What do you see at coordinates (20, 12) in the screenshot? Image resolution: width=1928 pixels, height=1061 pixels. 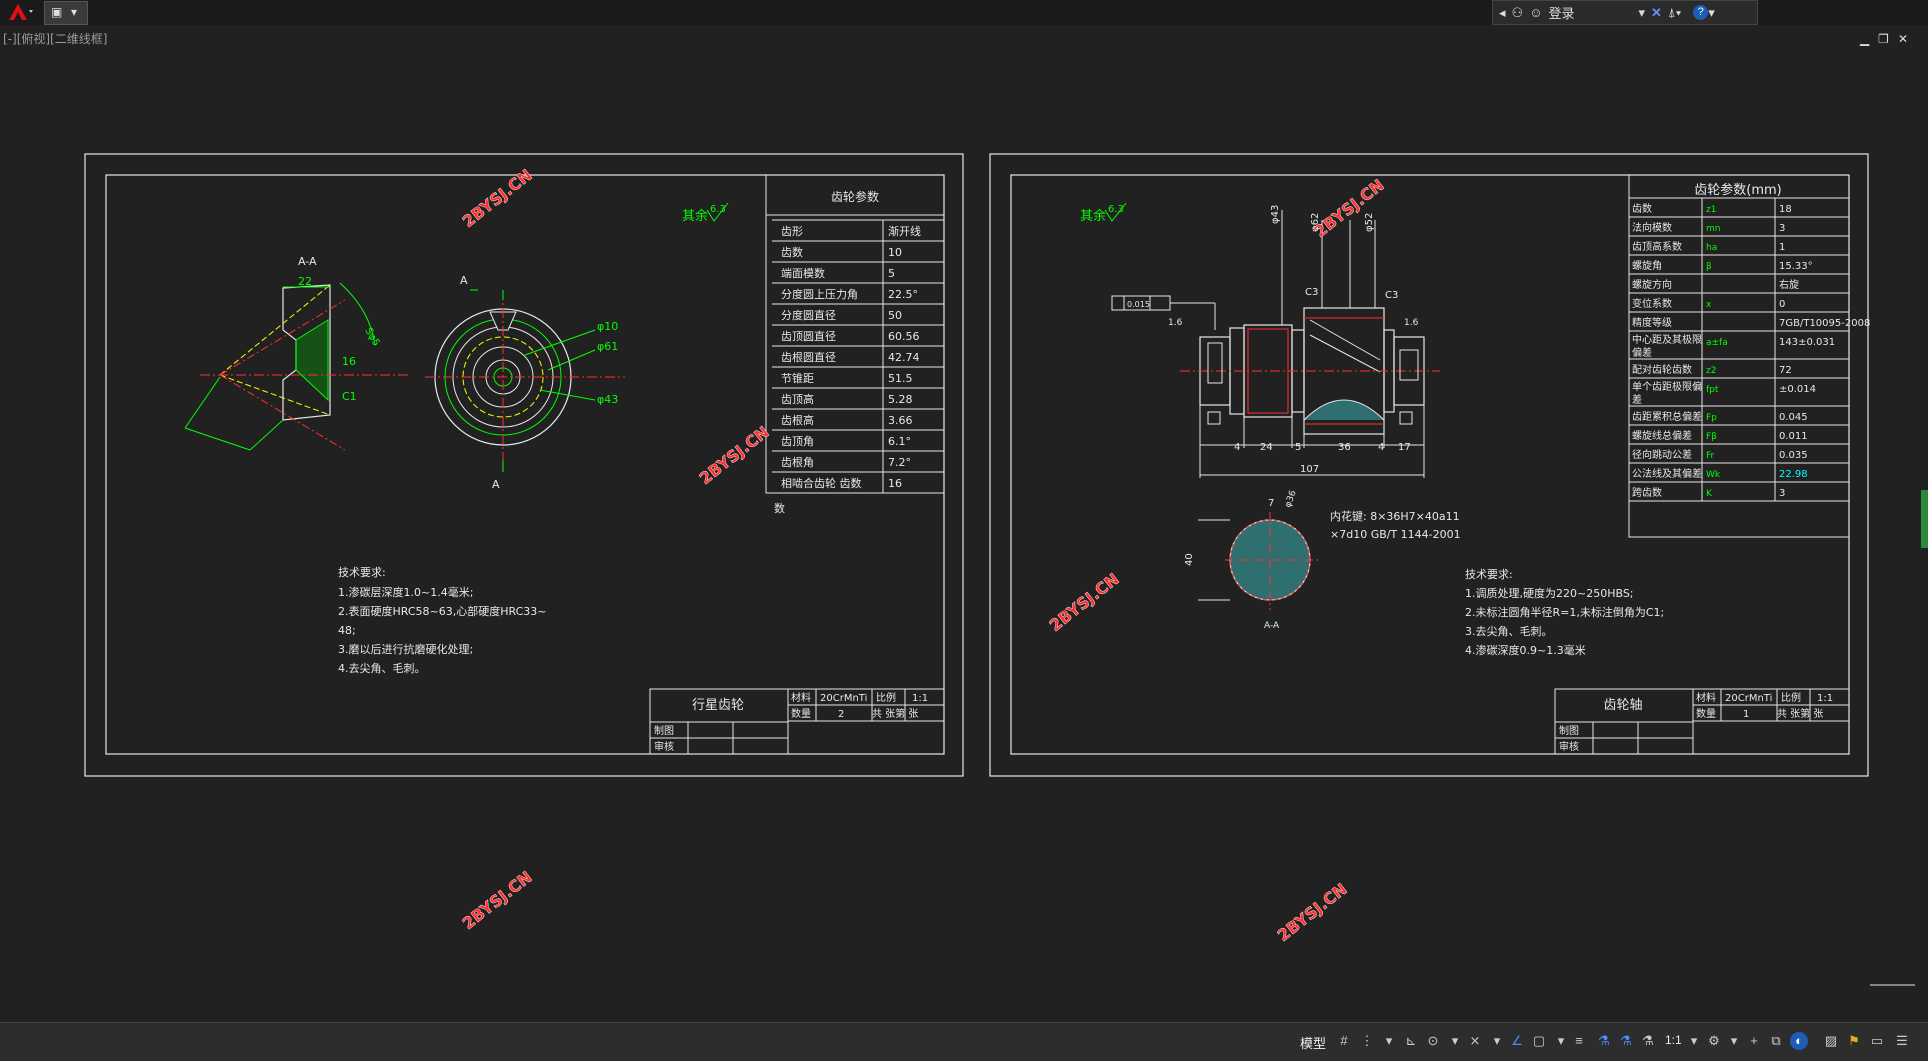 I see `application-menu-button` at bounding box center [20, 12].